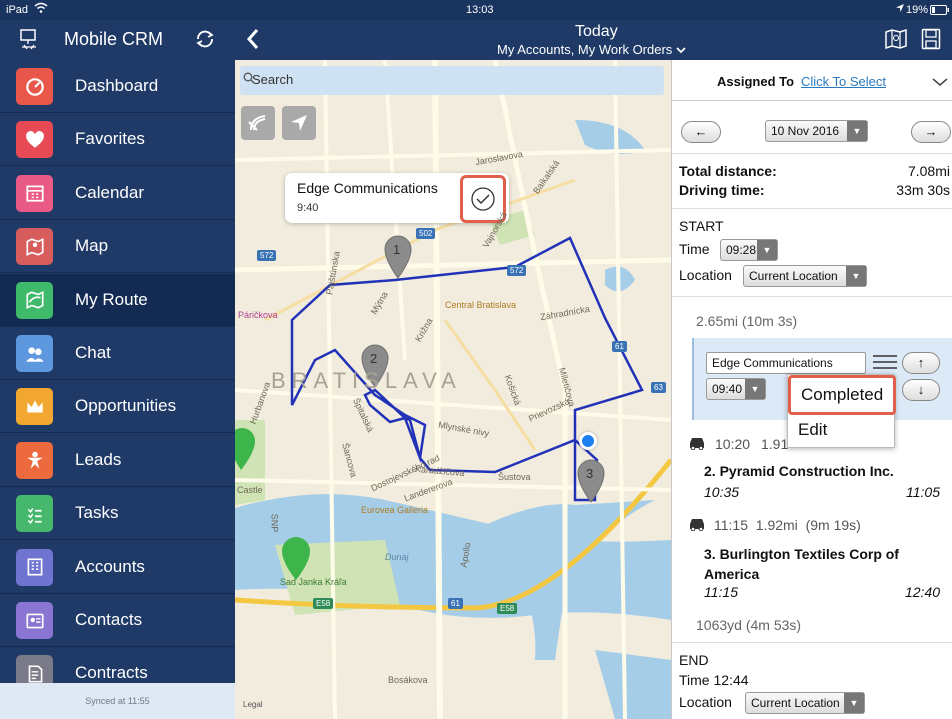  What do you see at coordinates (900, 9) in the screenshot?
I see `location-arrow-icon` at bounding box center [900, 9].